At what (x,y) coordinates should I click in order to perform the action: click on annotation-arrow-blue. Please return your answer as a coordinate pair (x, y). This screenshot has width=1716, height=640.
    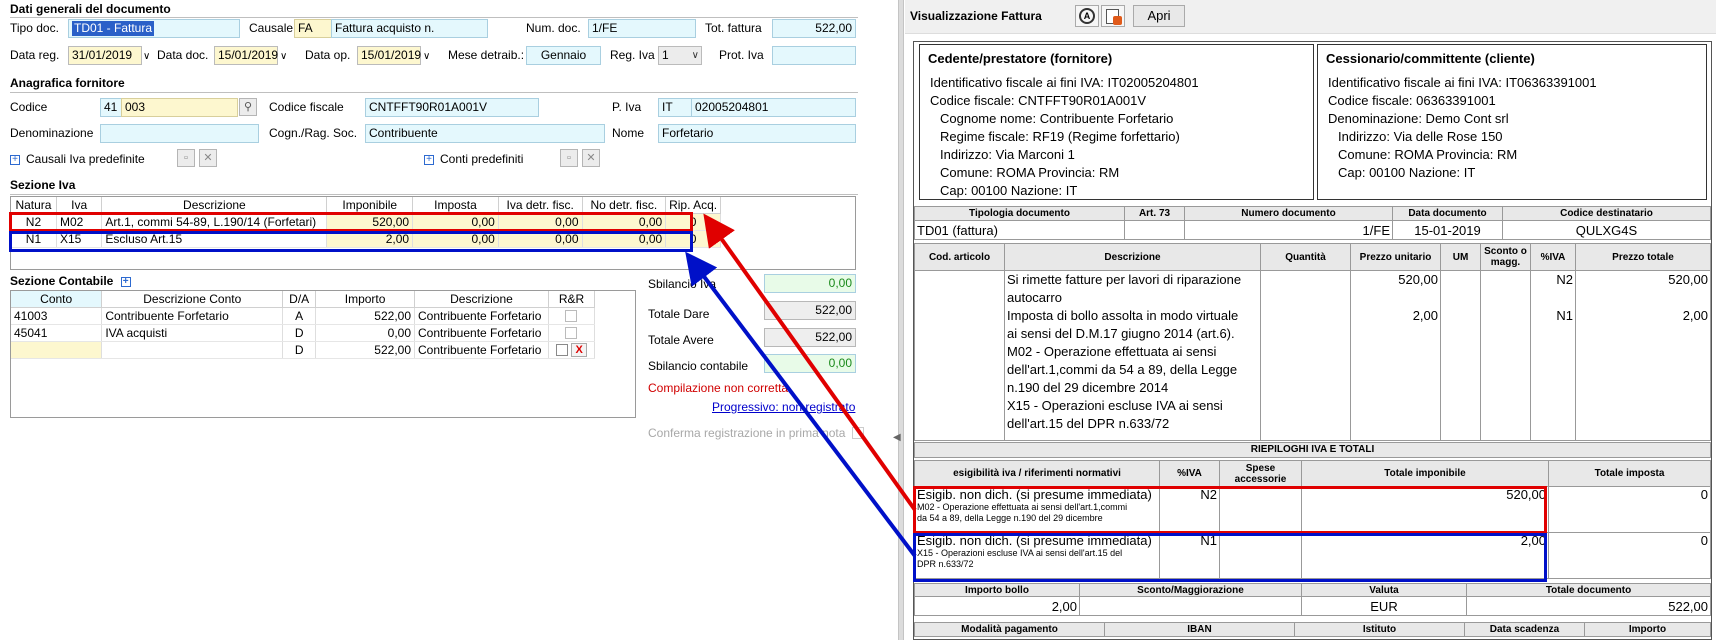
    Looking at the image, I should click on (801, 404).